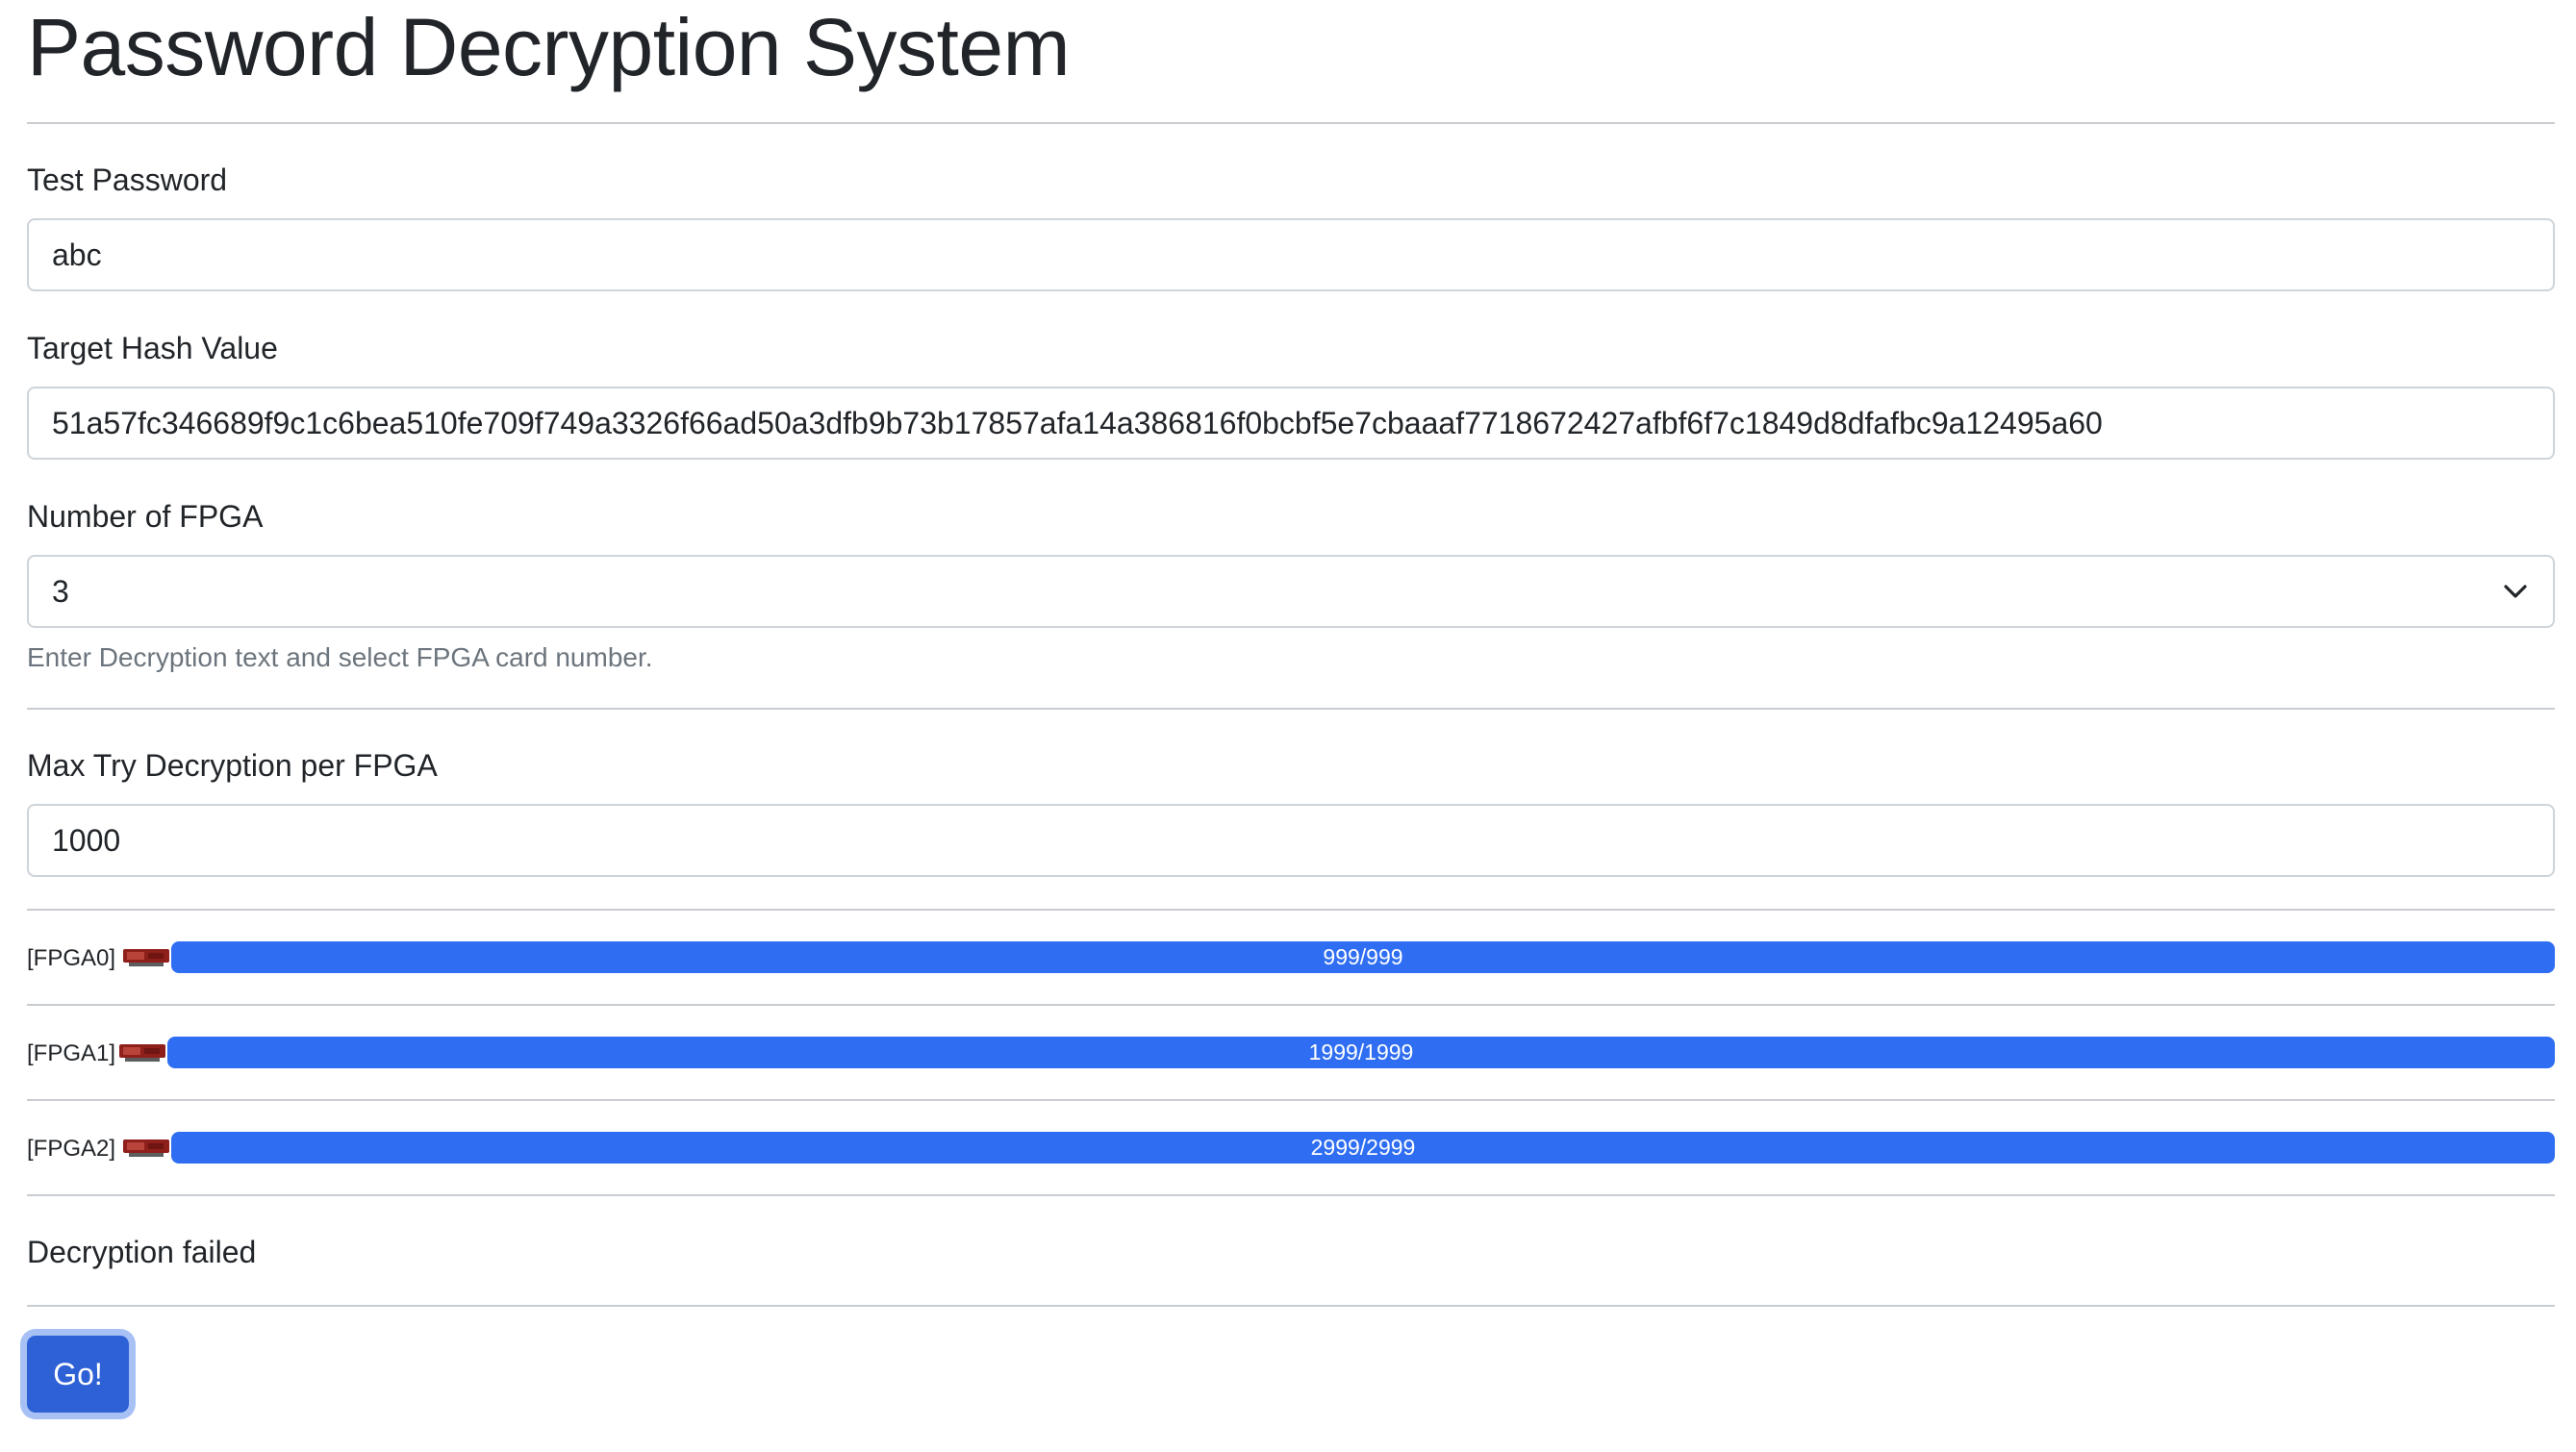  I want to click on fpga-progress-row: [FPGA0] 999/999, so click(1291, 957).